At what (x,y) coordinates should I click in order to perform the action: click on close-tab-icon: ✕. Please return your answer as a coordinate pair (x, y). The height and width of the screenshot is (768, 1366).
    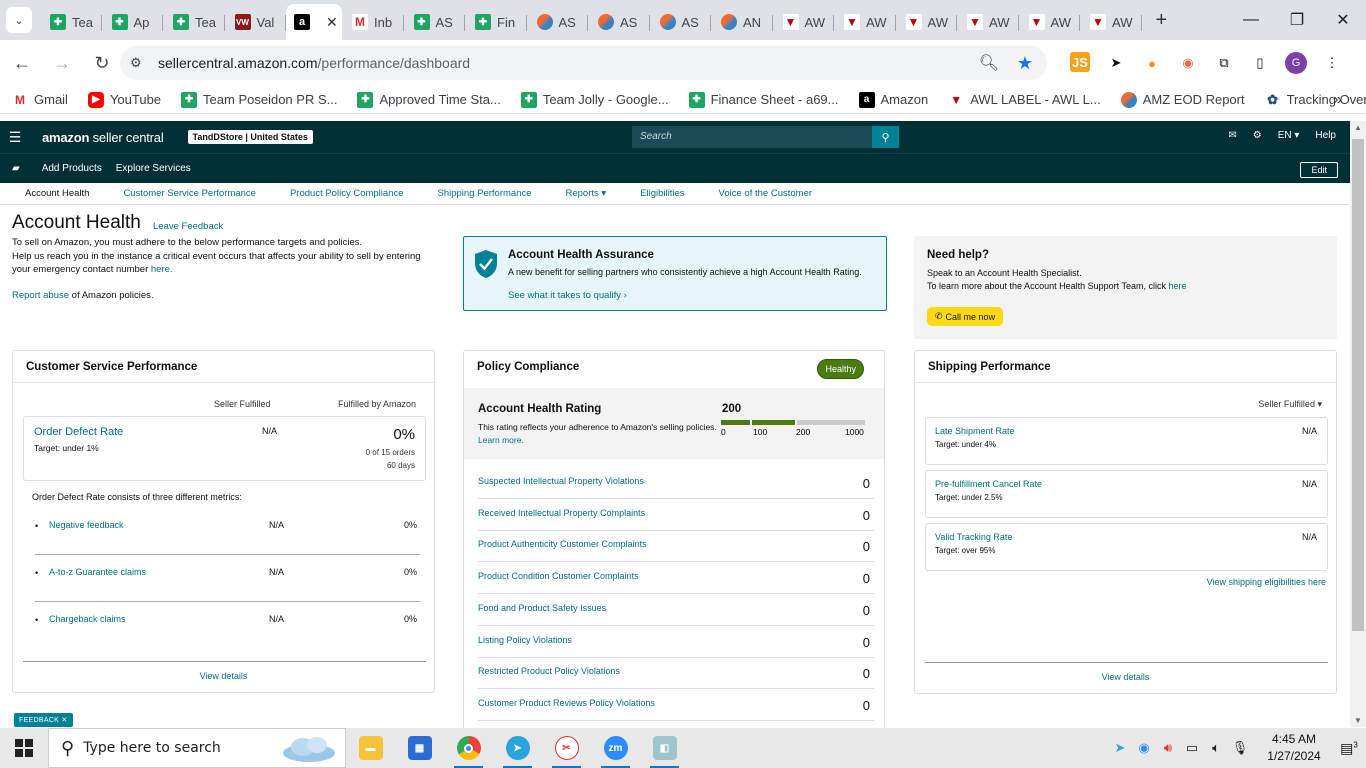
    Looking at the image, I should click on (332, 22).